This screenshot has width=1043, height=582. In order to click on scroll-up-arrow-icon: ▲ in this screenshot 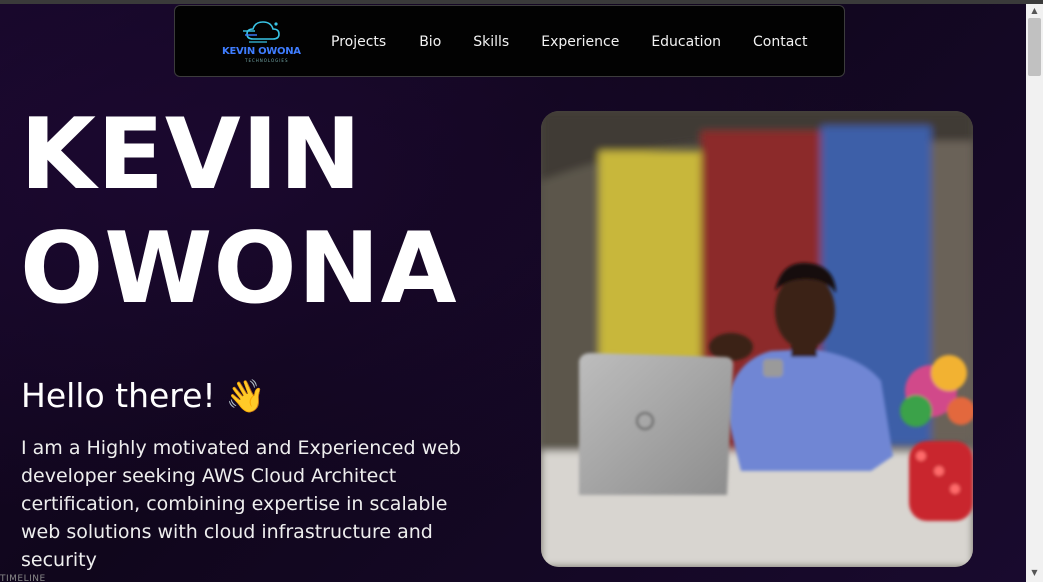, I will do `click(1034, 11)`.